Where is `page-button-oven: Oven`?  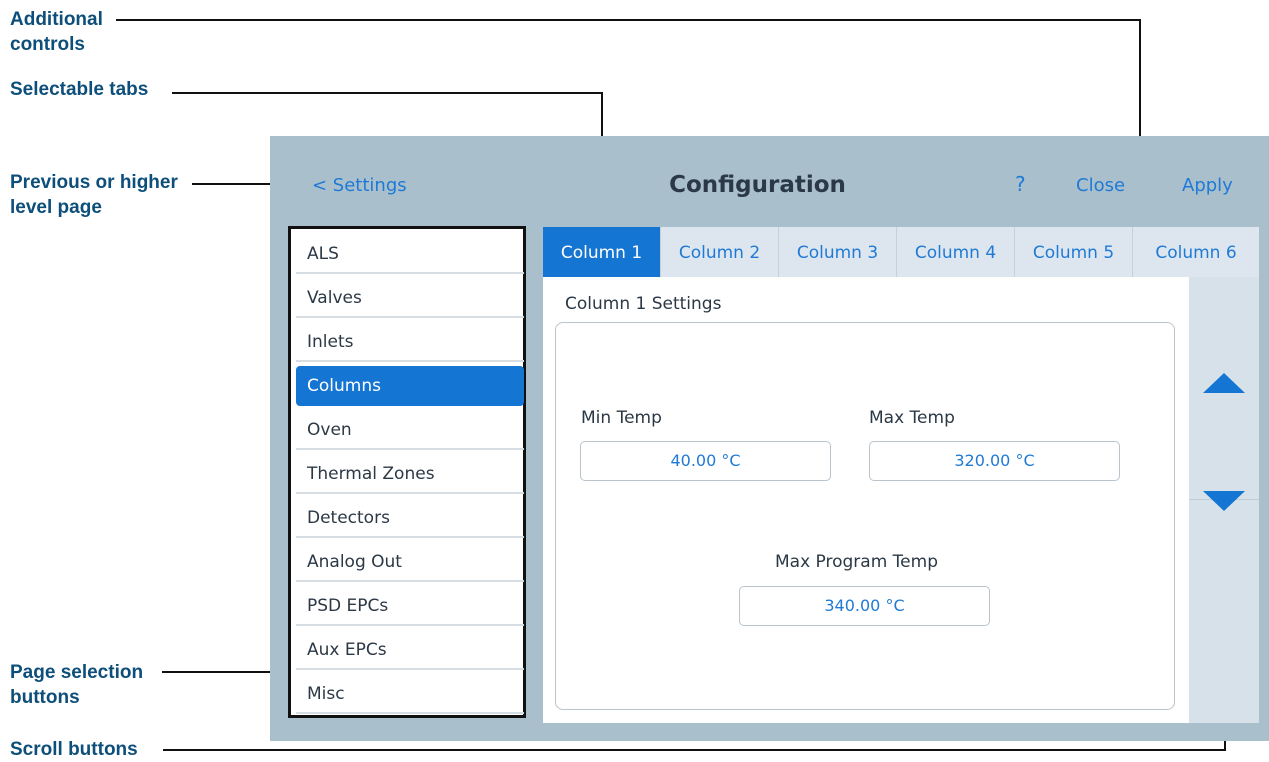
page-button-oven: Oven is located at coordinates (410, 430).